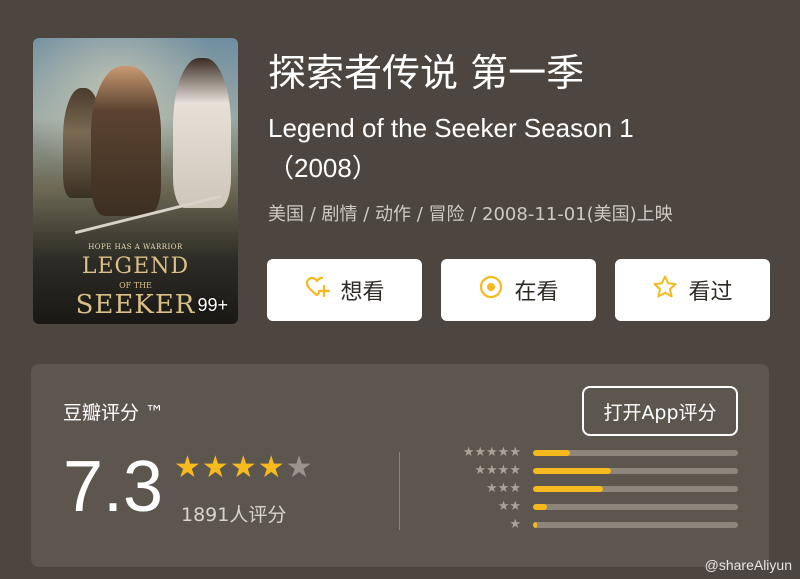  What do you see at coordinates (426, 73) in the screenshot?
I see `title-chinese: 探索者传说 第一季` at bounding box center [426, 73].